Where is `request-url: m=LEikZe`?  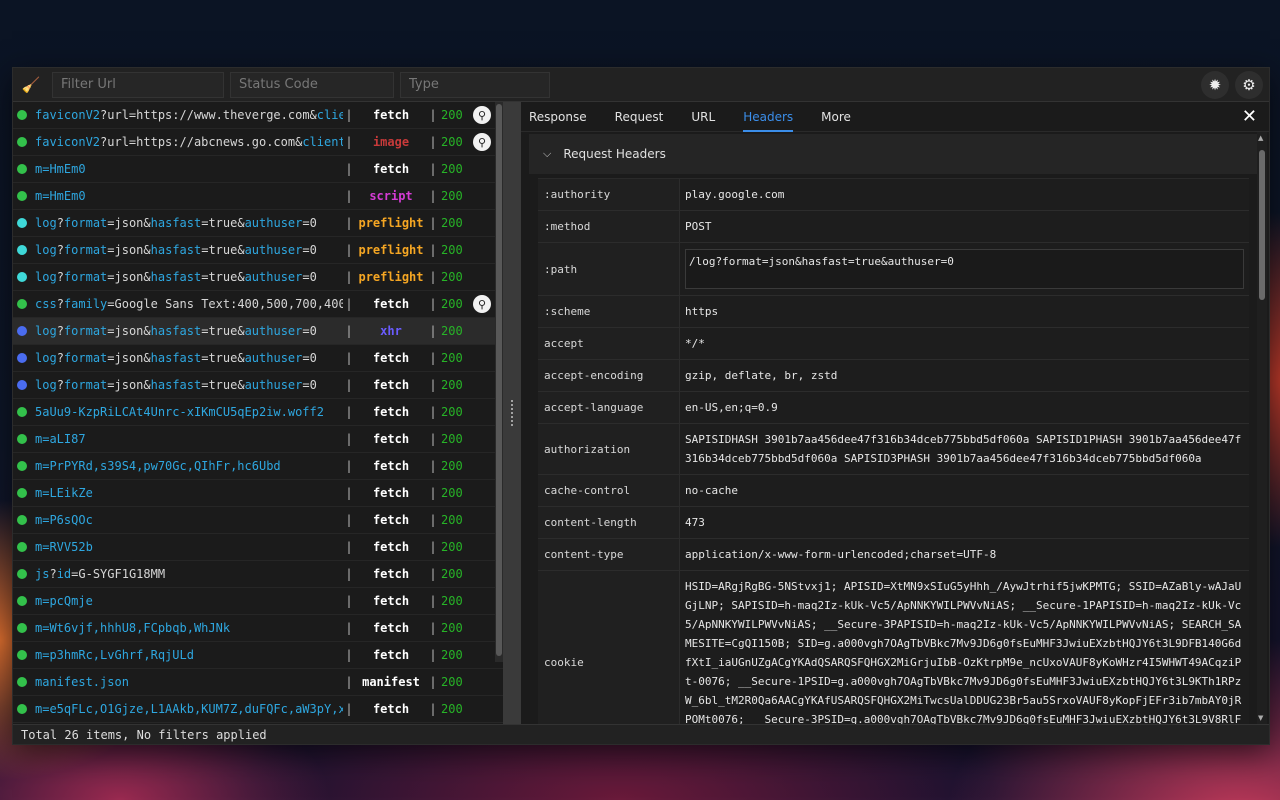 request-url: m=LEikZe is located at coordinates (189, 493).